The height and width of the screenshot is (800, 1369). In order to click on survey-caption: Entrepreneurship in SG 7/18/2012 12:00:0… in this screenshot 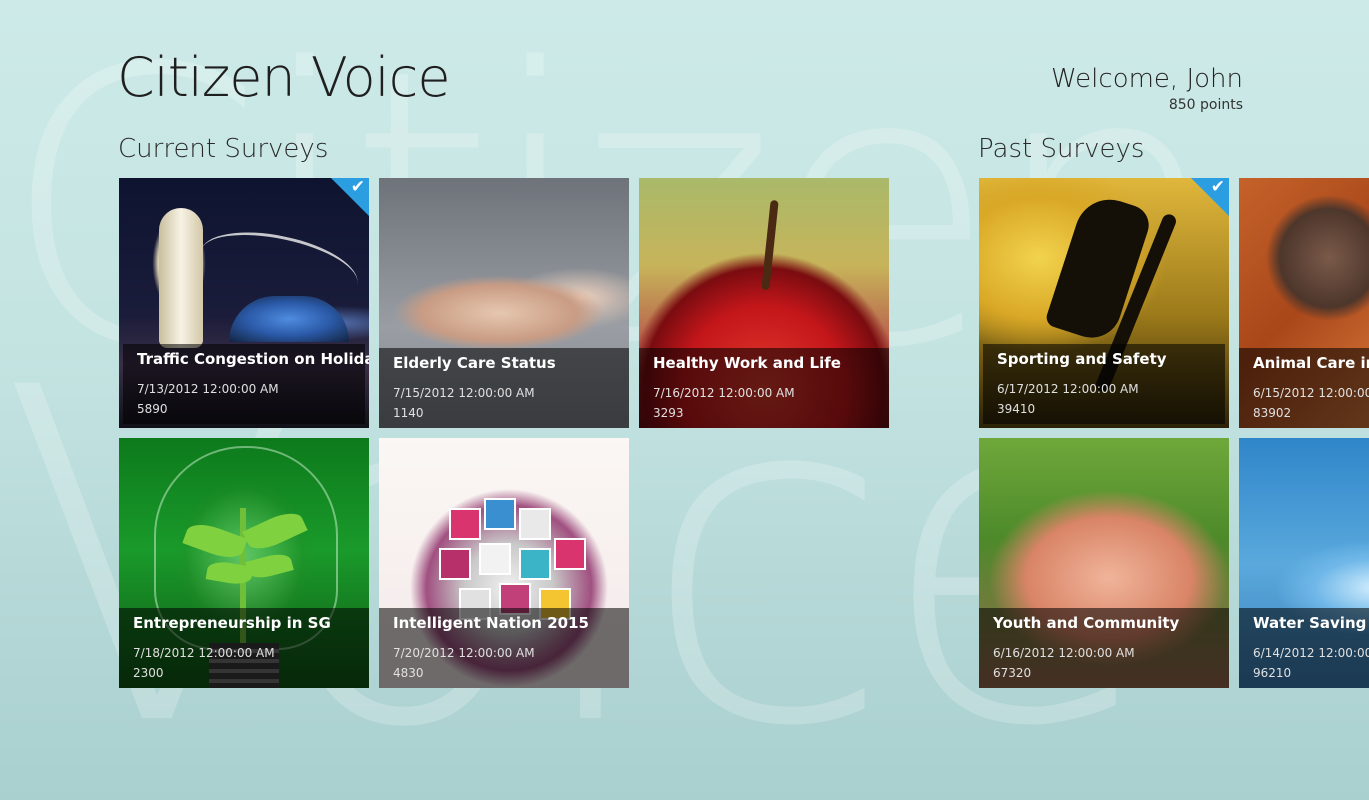, I will do `click(244, 648)`.